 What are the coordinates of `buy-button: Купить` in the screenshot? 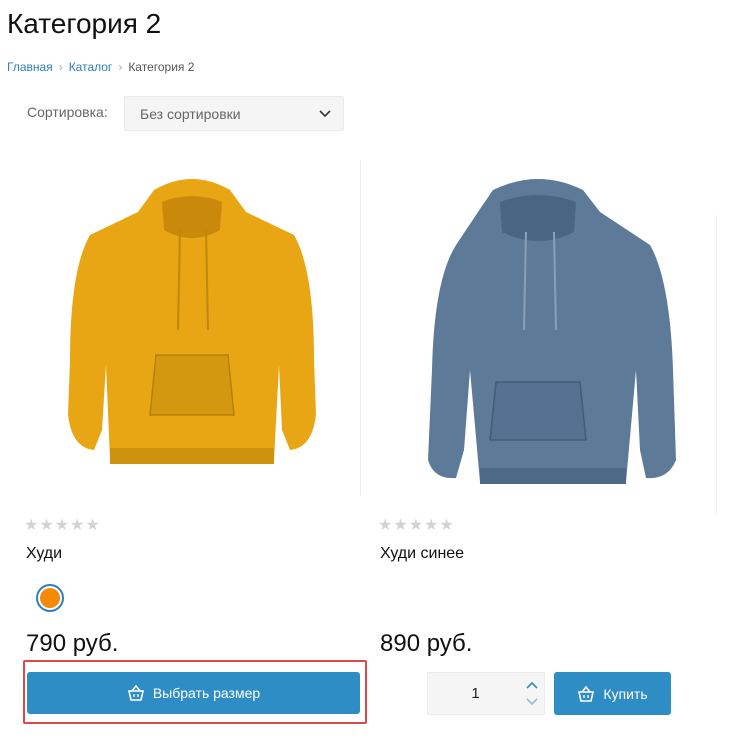 It's located at (612, 693).